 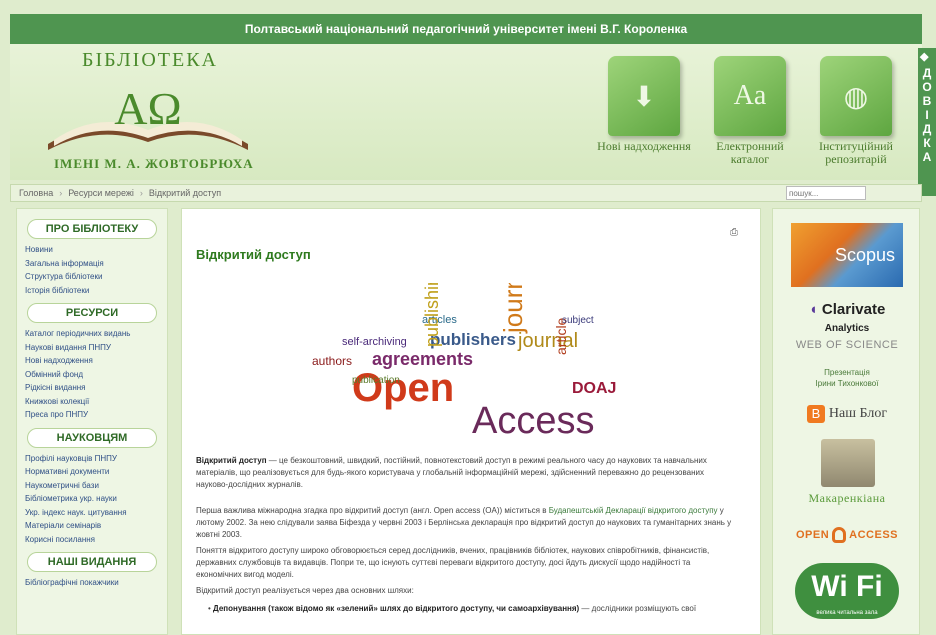 I want to click on nav-item: Рідкісні видання, so click(x=96, y=388).